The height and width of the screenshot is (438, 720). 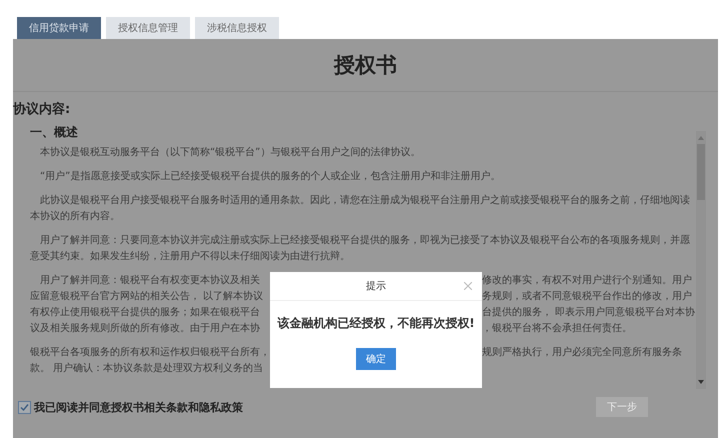 What do you see at coordinates (360, 209) in the screenshot?
I see `agreement-paragraph: 此协议是银税平台用户接受银税平台服务时适用的通用条款。因此，请您在注册成为银税平台注册用户之前或接受银税平台的服务之前，仔细地阅读本协议的所有内容。` at bounding box center [360, 209].